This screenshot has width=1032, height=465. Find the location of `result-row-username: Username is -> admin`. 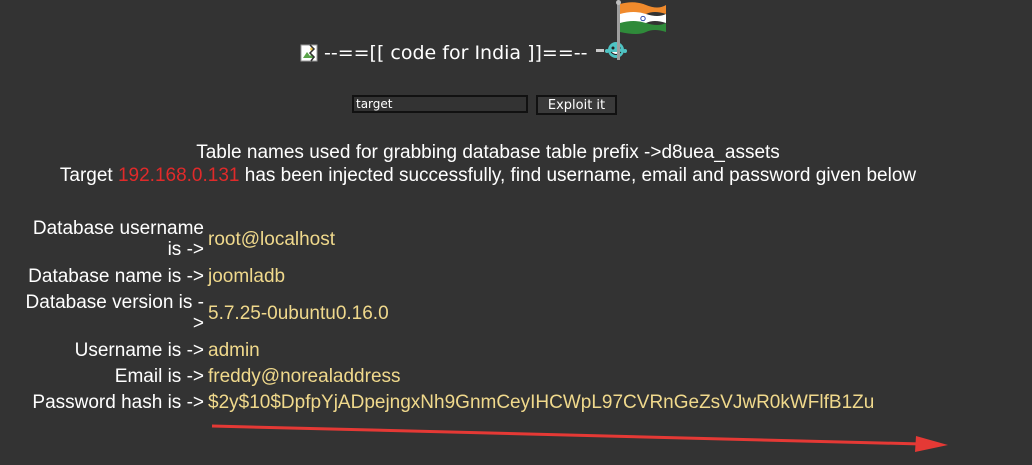

result-row-username: Username is -> admin is located at coordinates (446, 350).